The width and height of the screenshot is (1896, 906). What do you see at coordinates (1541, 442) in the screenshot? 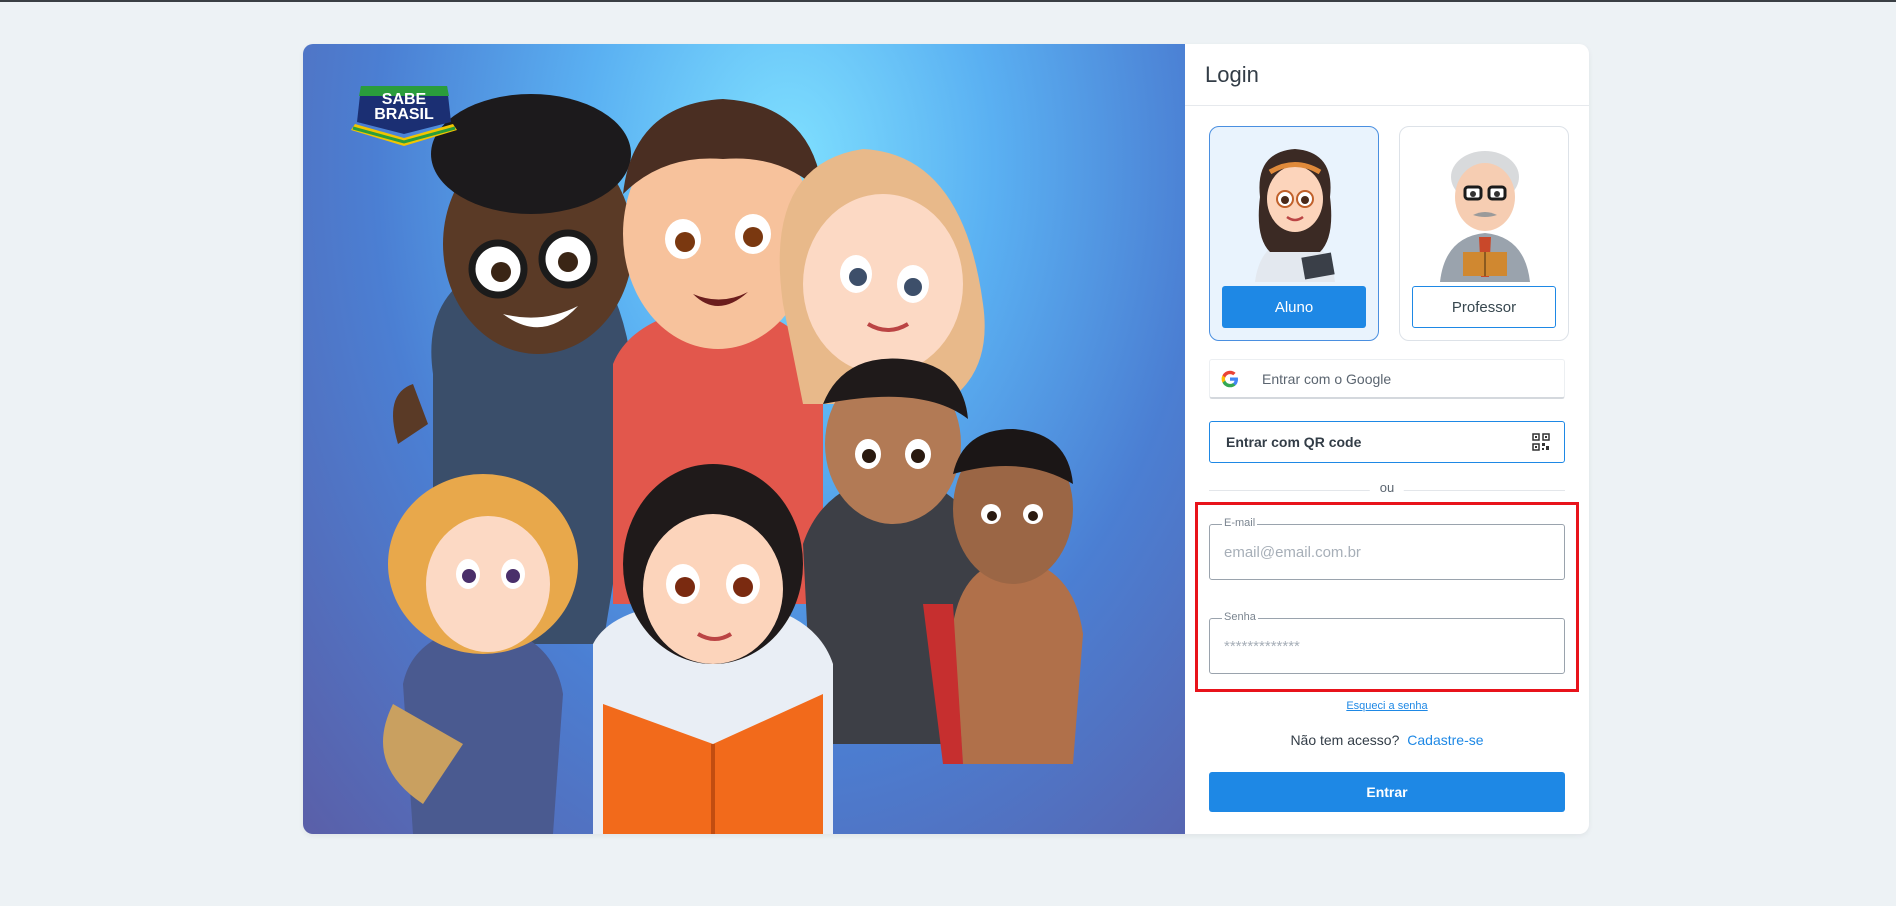
I see `qr-code-icon` at bounding box center [1541, 442].